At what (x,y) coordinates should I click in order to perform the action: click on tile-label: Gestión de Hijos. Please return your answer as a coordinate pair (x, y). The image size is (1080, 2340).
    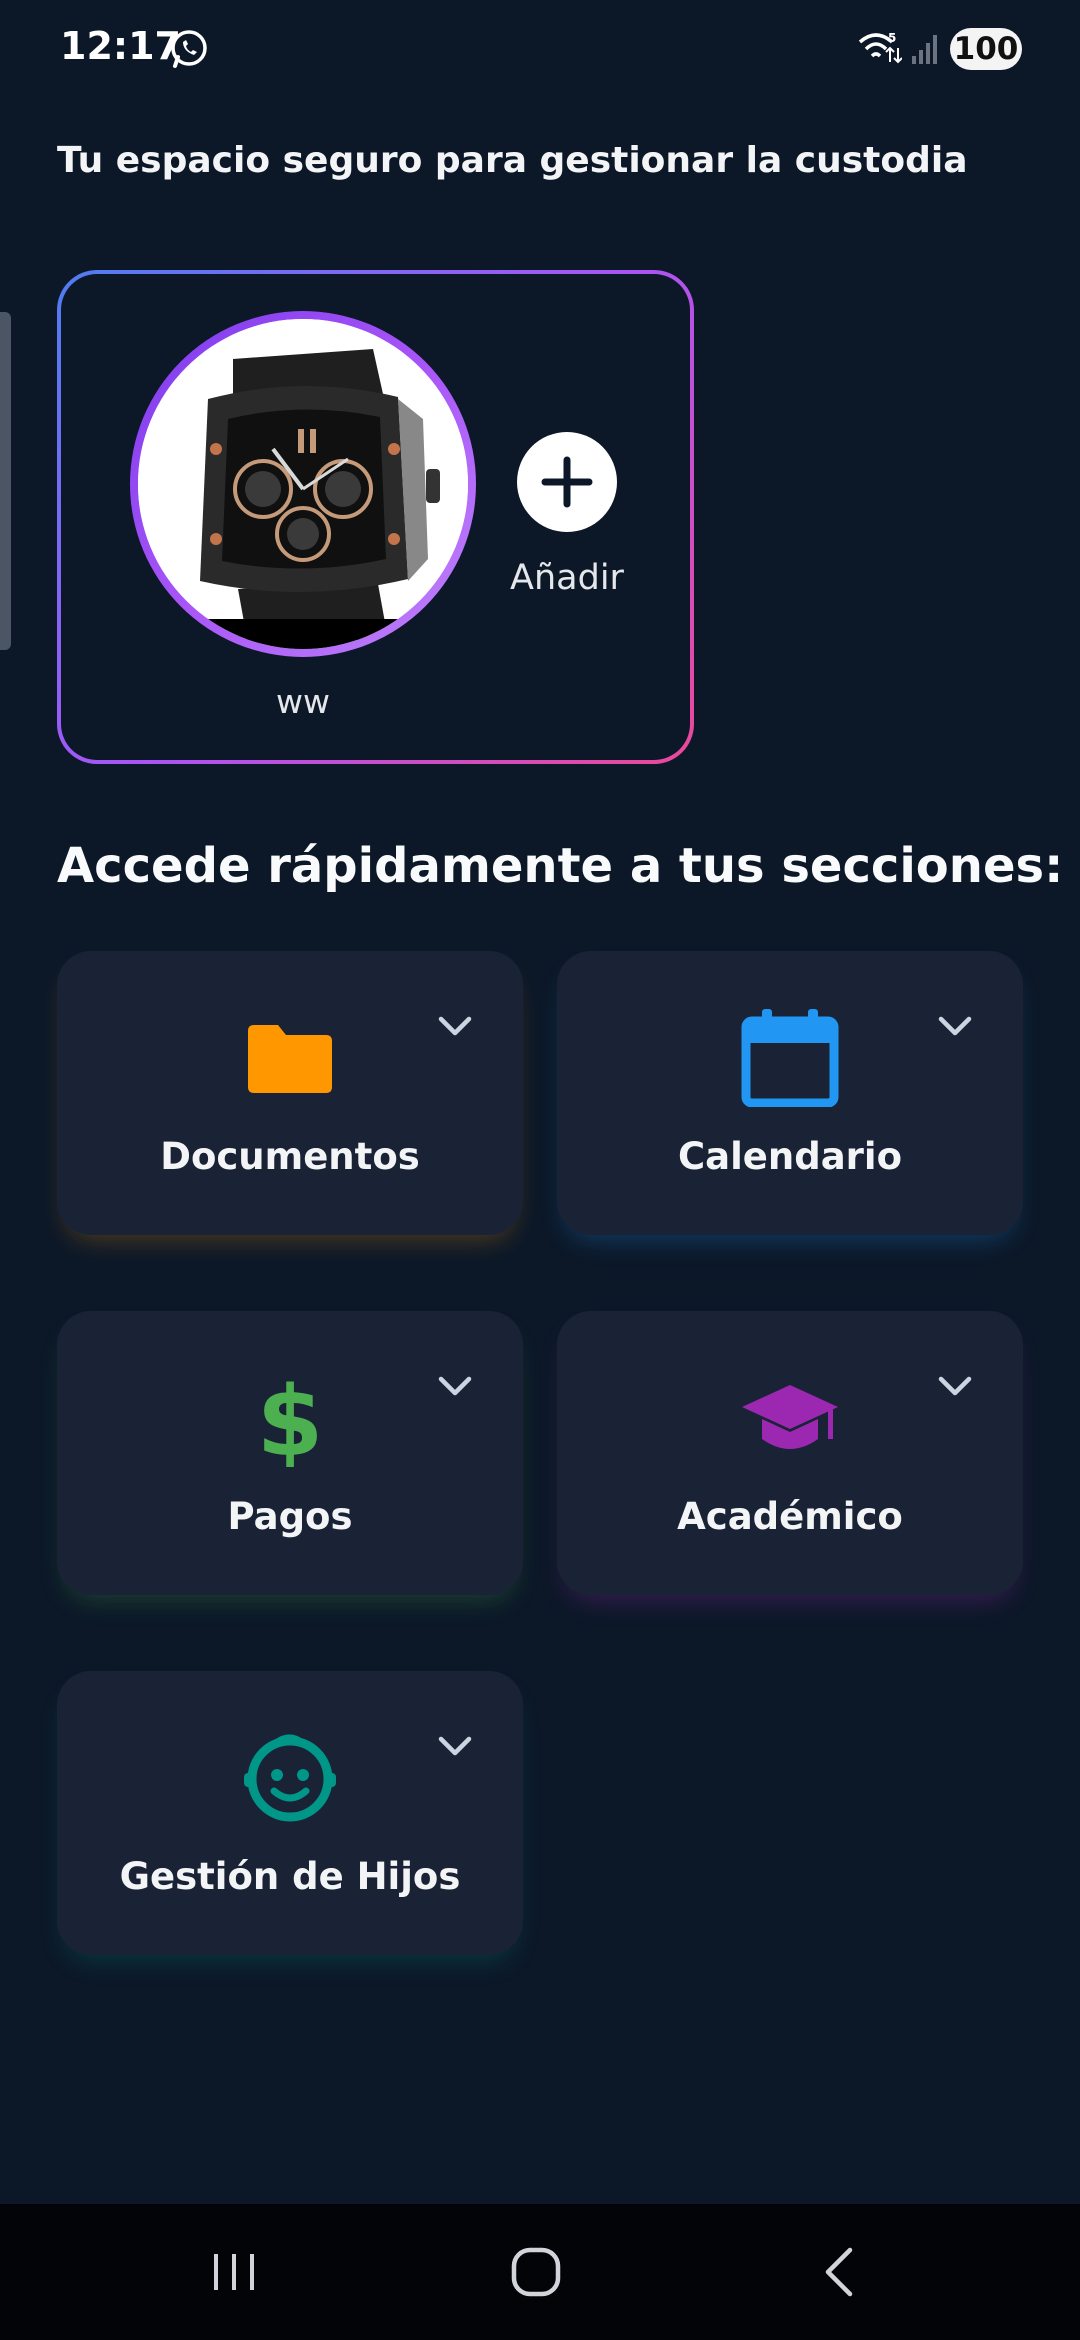
    Looking at the image, I should click on (290, 1876).